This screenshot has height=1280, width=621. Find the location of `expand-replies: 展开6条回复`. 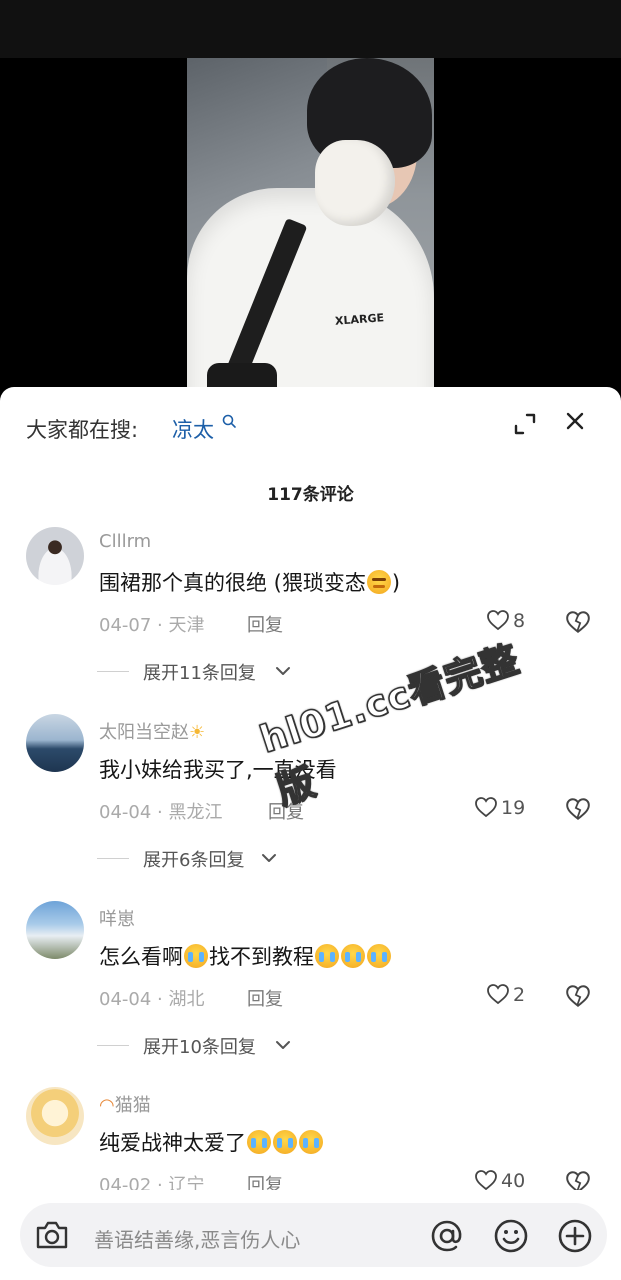

expand-replies: 展开6条回复 is located at coordinates (227, 858).